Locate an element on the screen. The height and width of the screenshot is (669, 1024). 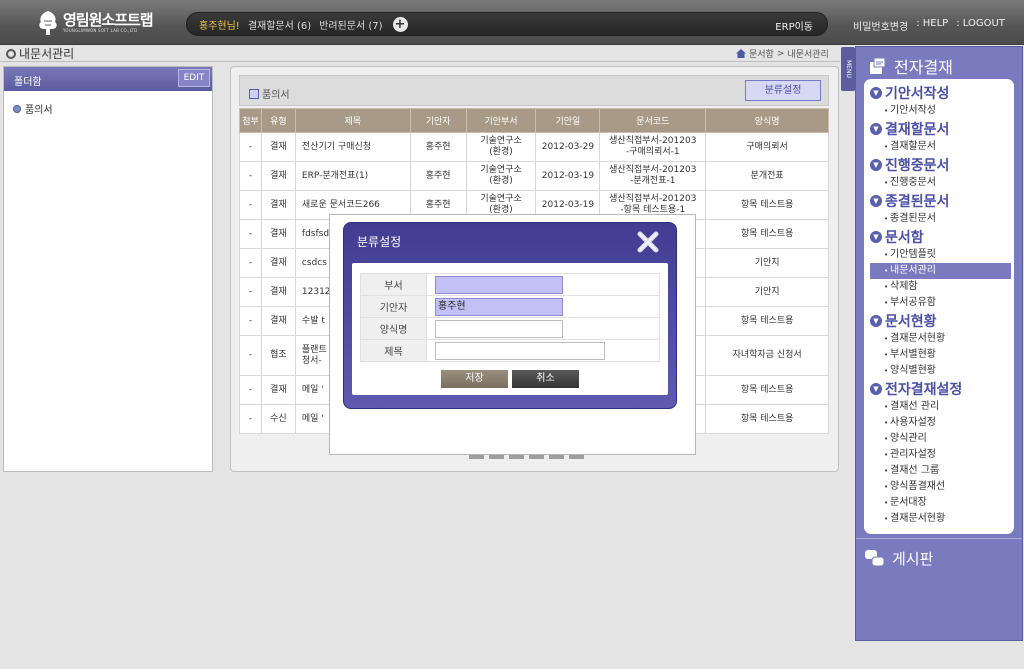
menu-item: 진행중문서 is located at coordinates (942, 183).